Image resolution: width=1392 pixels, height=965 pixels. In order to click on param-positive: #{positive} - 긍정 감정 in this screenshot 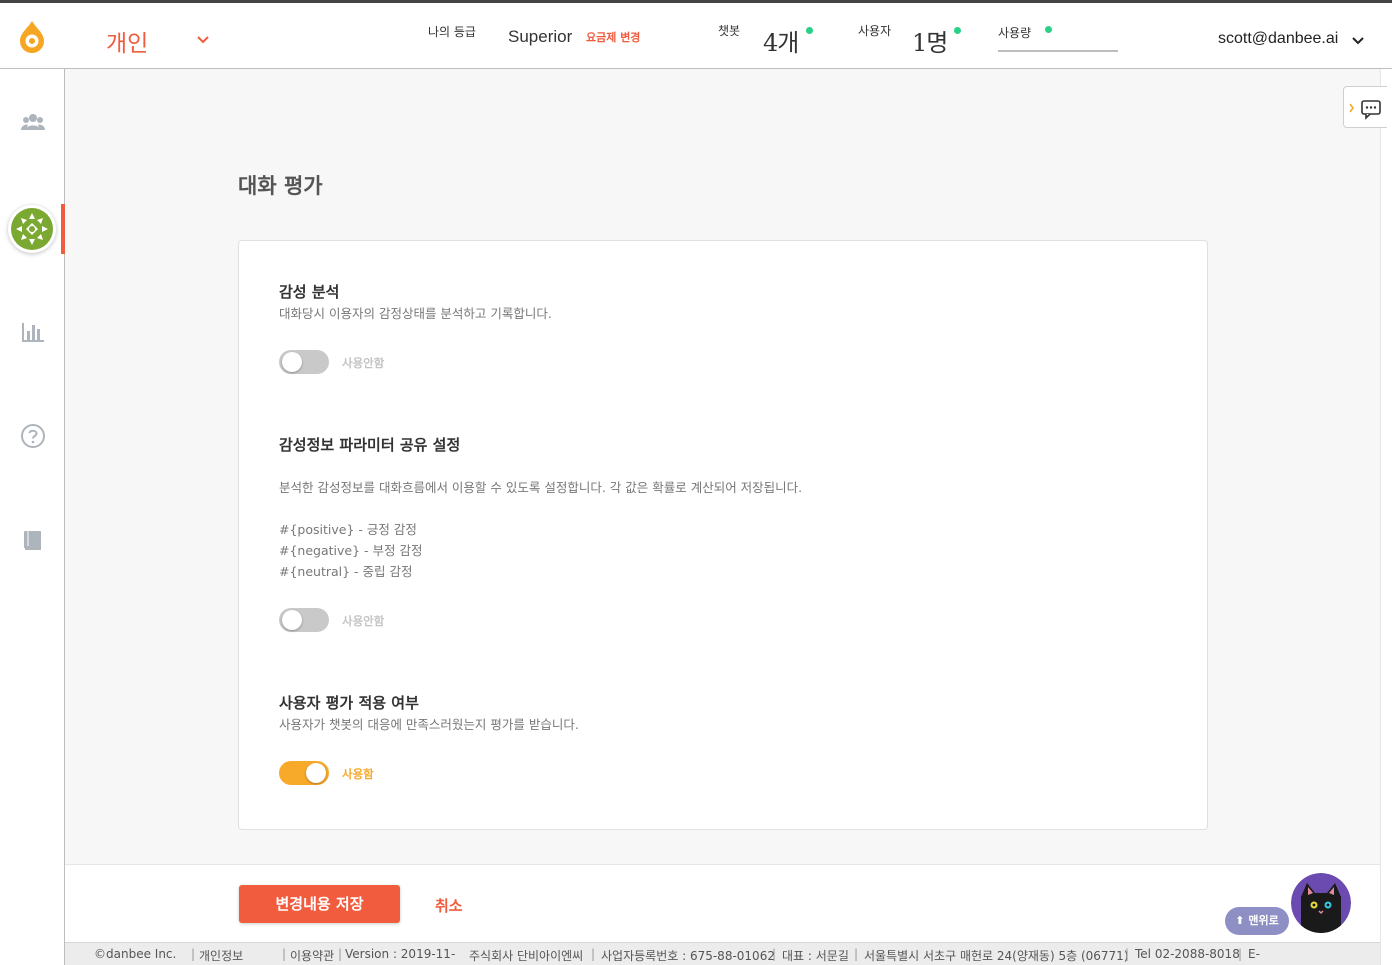, I will do `click(348, 529)`.